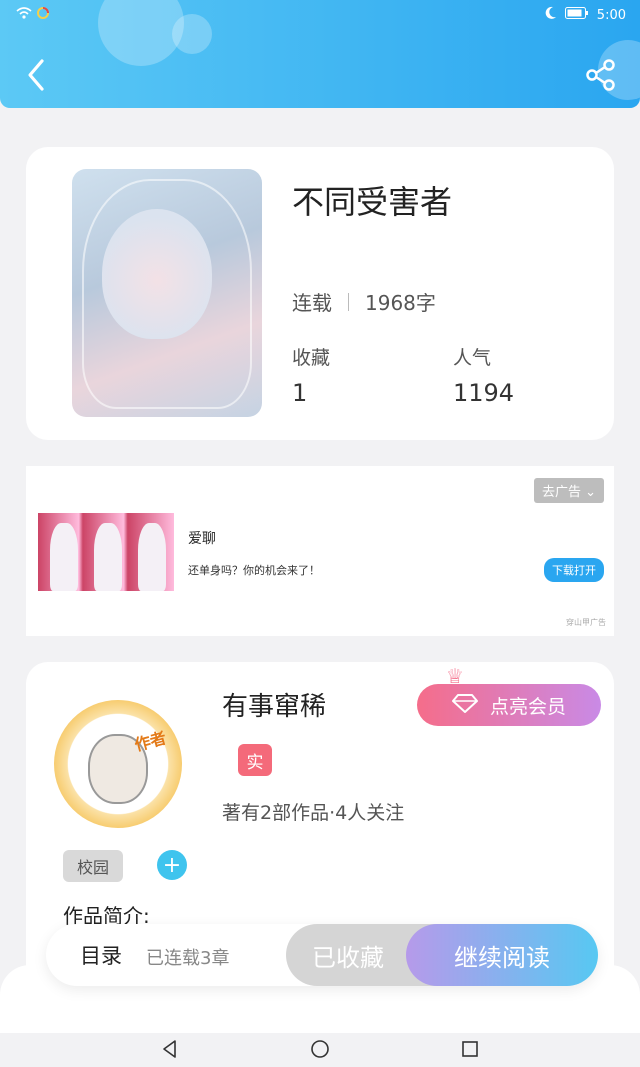 Image resolution: width=640 pixels, height=1067 pixels. What do you see at coordinates (364, 301) in the screenshot?
I see `book-status-row: 连载 1968字` at bounding box center [364, 301].